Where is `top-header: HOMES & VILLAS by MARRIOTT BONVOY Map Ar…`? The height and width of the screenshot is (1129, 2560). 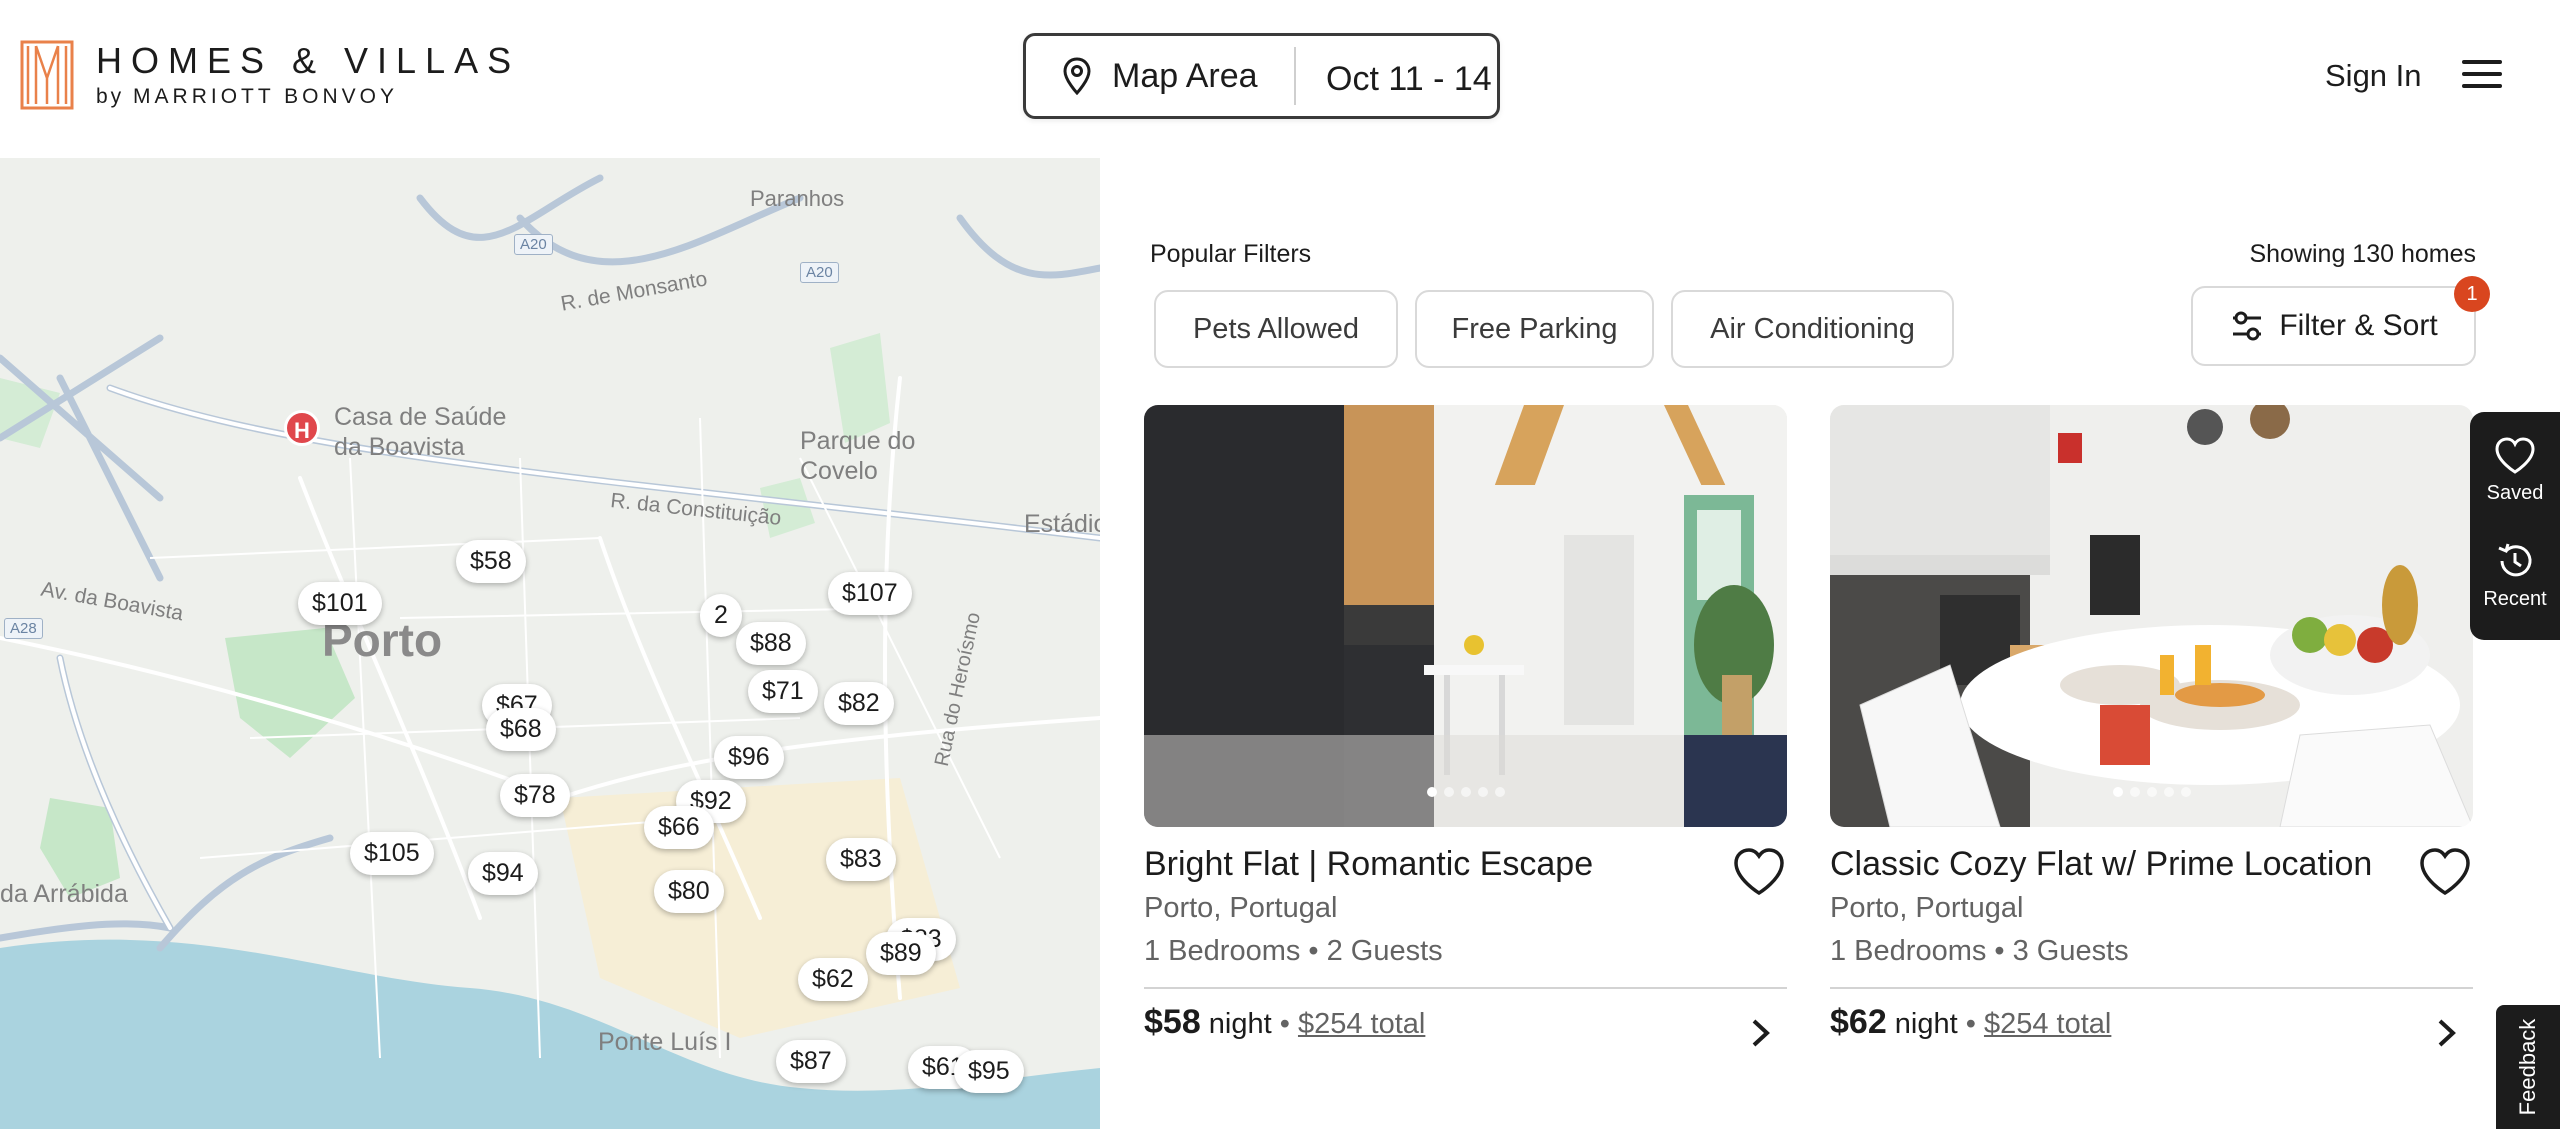 top-header: HOMES & VILLAS by MARRIOTT BONVOY Map Ar… is located at coordinates (1280, 79).